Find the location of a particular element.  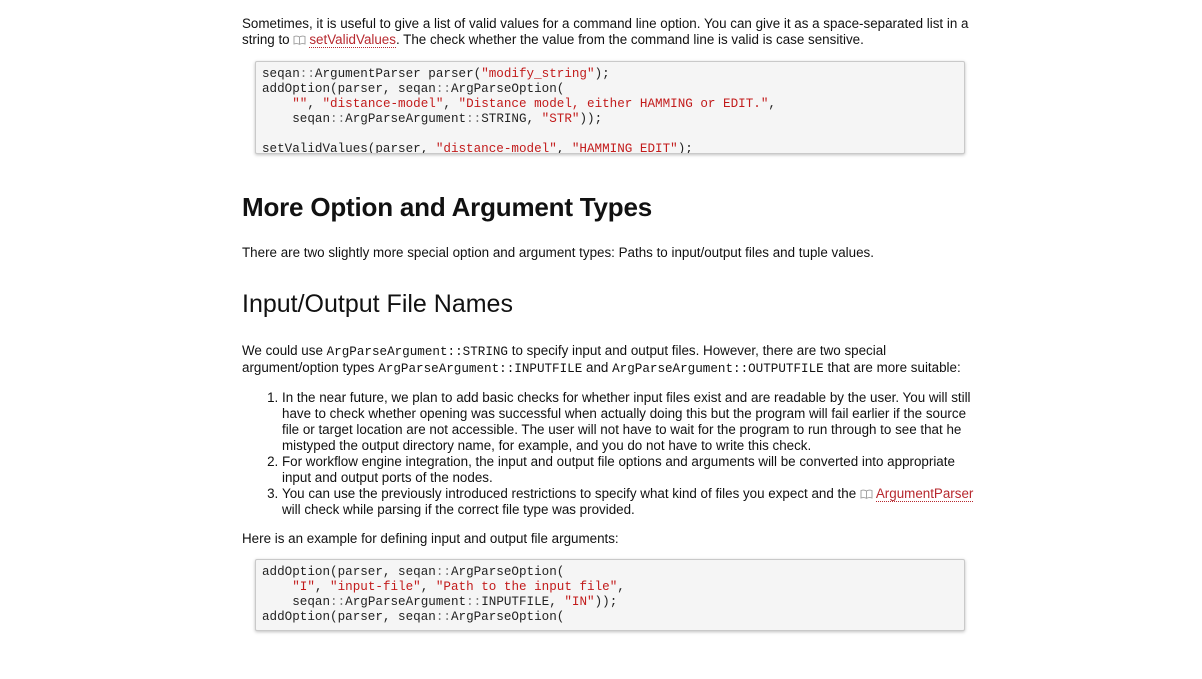

argumentparser-link: ArgumentParser is located at coordinates (924, 494).